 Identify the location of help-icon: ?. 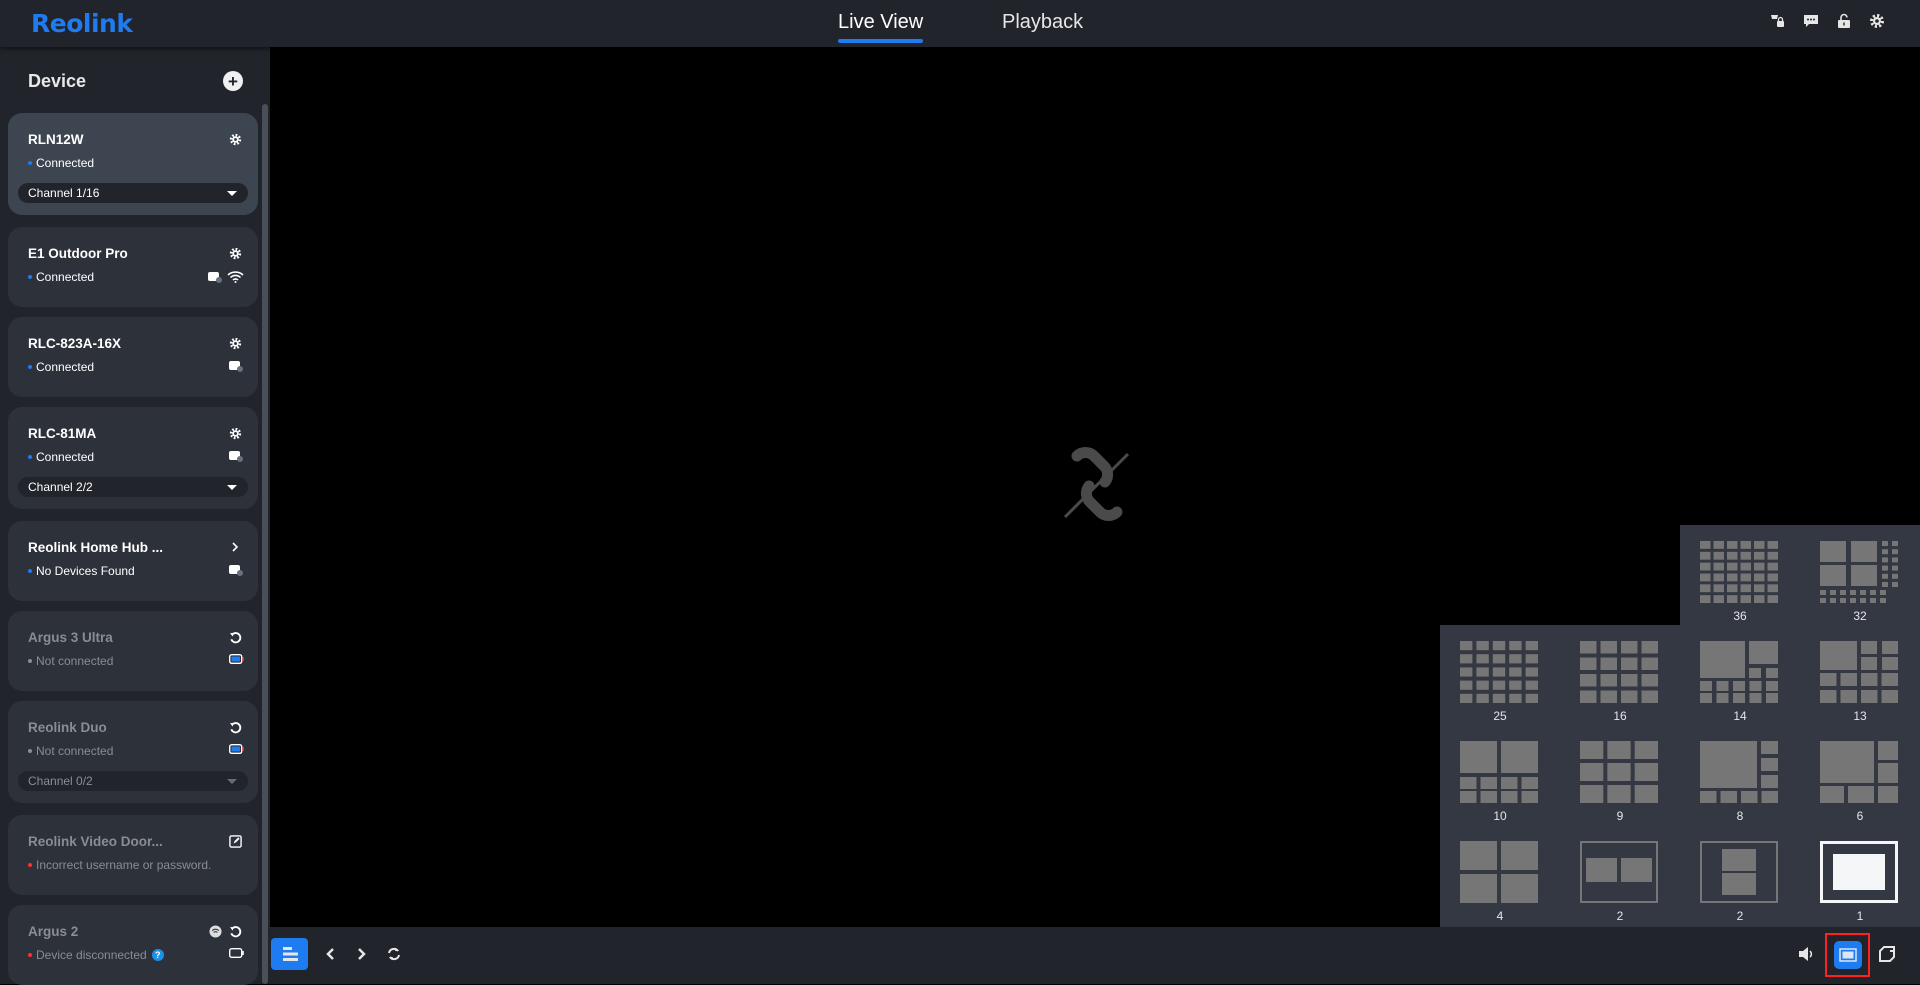
(157, 955).